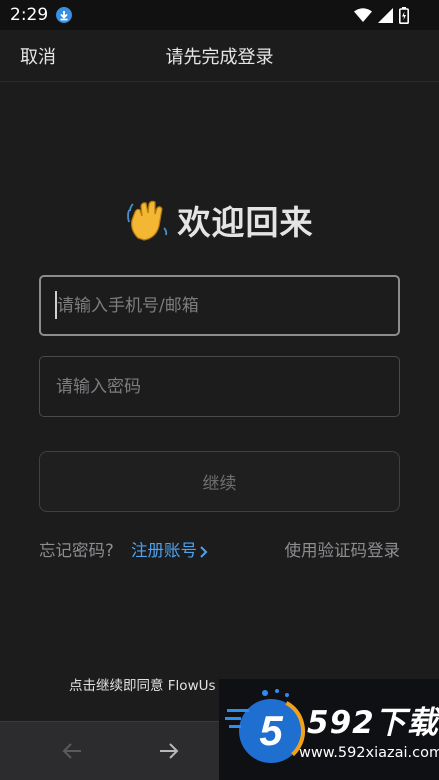 This screenshot has width=439, height=780. Describe the element at coordinates (363, 15) in the screenshot. I see `wifi-icon` at that location.